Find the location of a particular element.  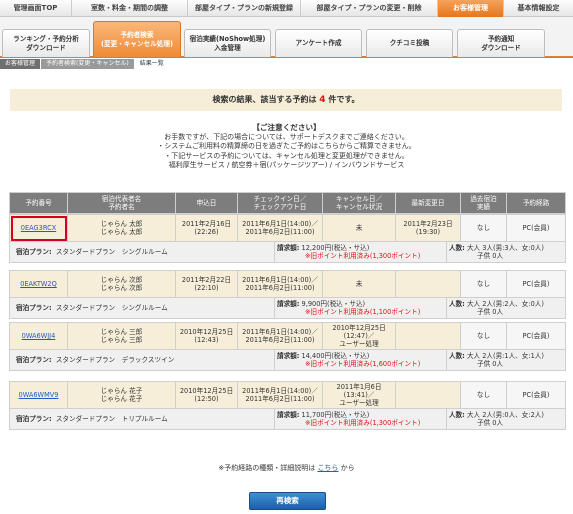

footer-prefix: ※予約経路の種類・詳細説明は is located at coordinates (267, 468).